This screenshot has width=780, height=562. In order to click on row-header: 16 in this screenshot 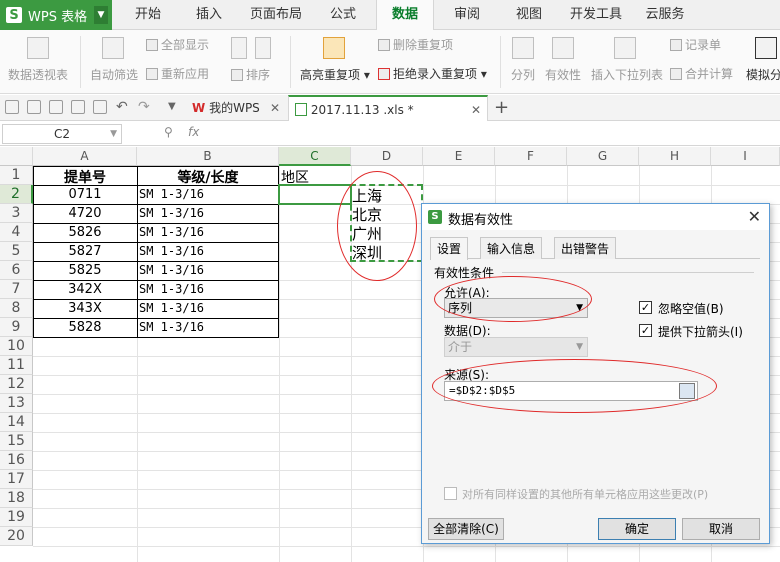, I will do `click(16, 460)`.